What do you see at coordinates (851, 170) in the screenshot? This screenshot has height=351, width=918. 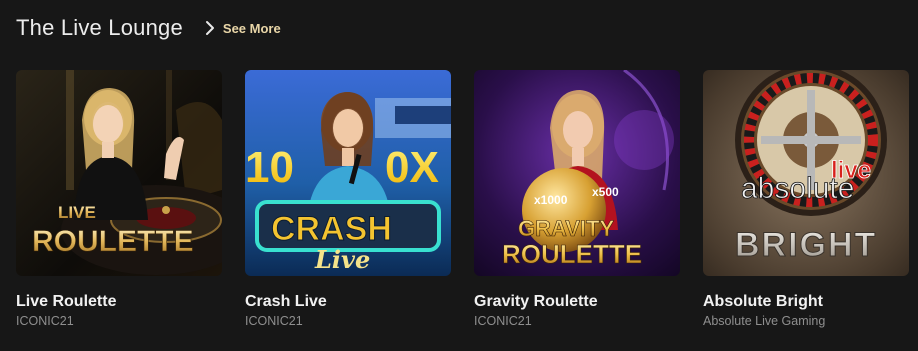 I see `art-live-word: live` at bounding box center [851, 170].